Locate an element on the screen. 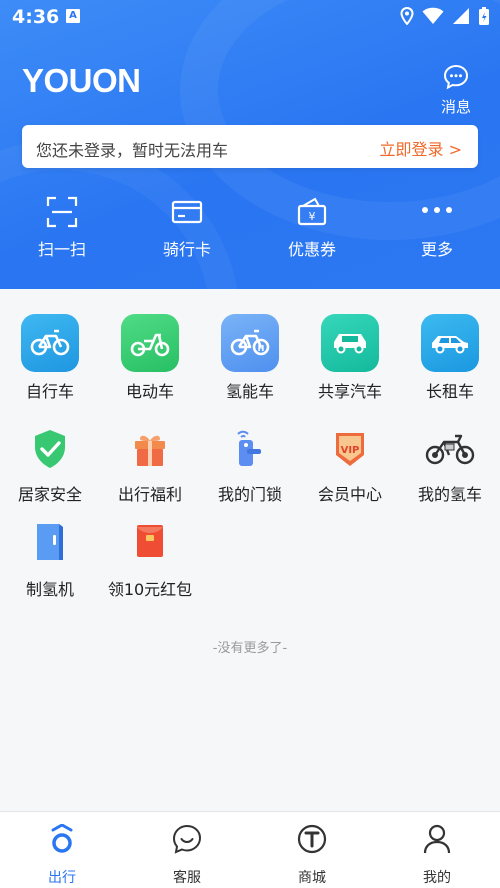 This screenshot has width=500, height=888. service-shared-car: 共享汽车 is located at coordinates (350, 358).